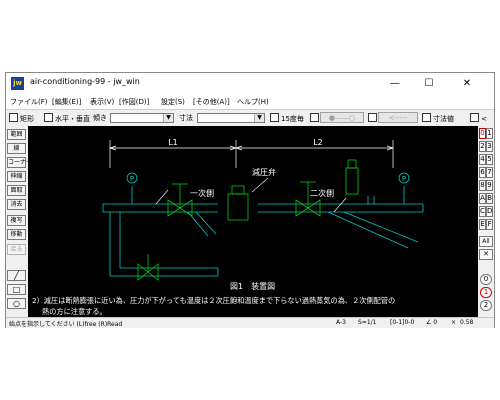 The width and height of the screenshot is (500, 400). Describe the element at coordinates (489, 133) in the screenshot. I see `layer-button-1: 1` at that location.